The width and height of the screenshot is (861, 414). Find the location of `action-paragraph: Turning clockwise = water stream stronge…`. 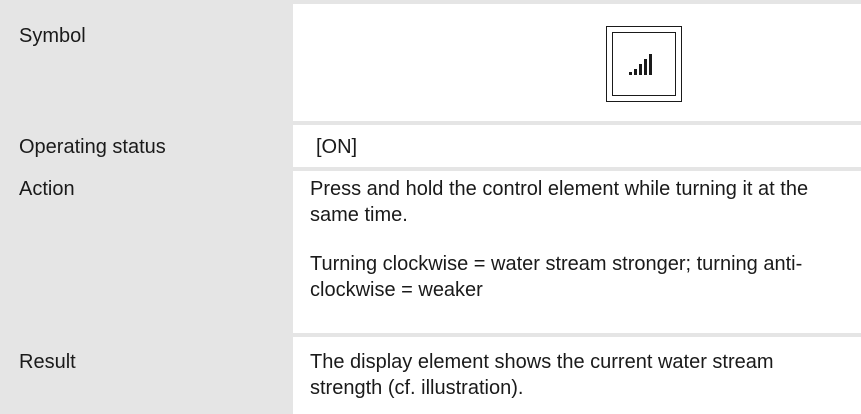

action-paragraph: Turning clockwise = water stream stronge… is located at coordinates (556, 277).